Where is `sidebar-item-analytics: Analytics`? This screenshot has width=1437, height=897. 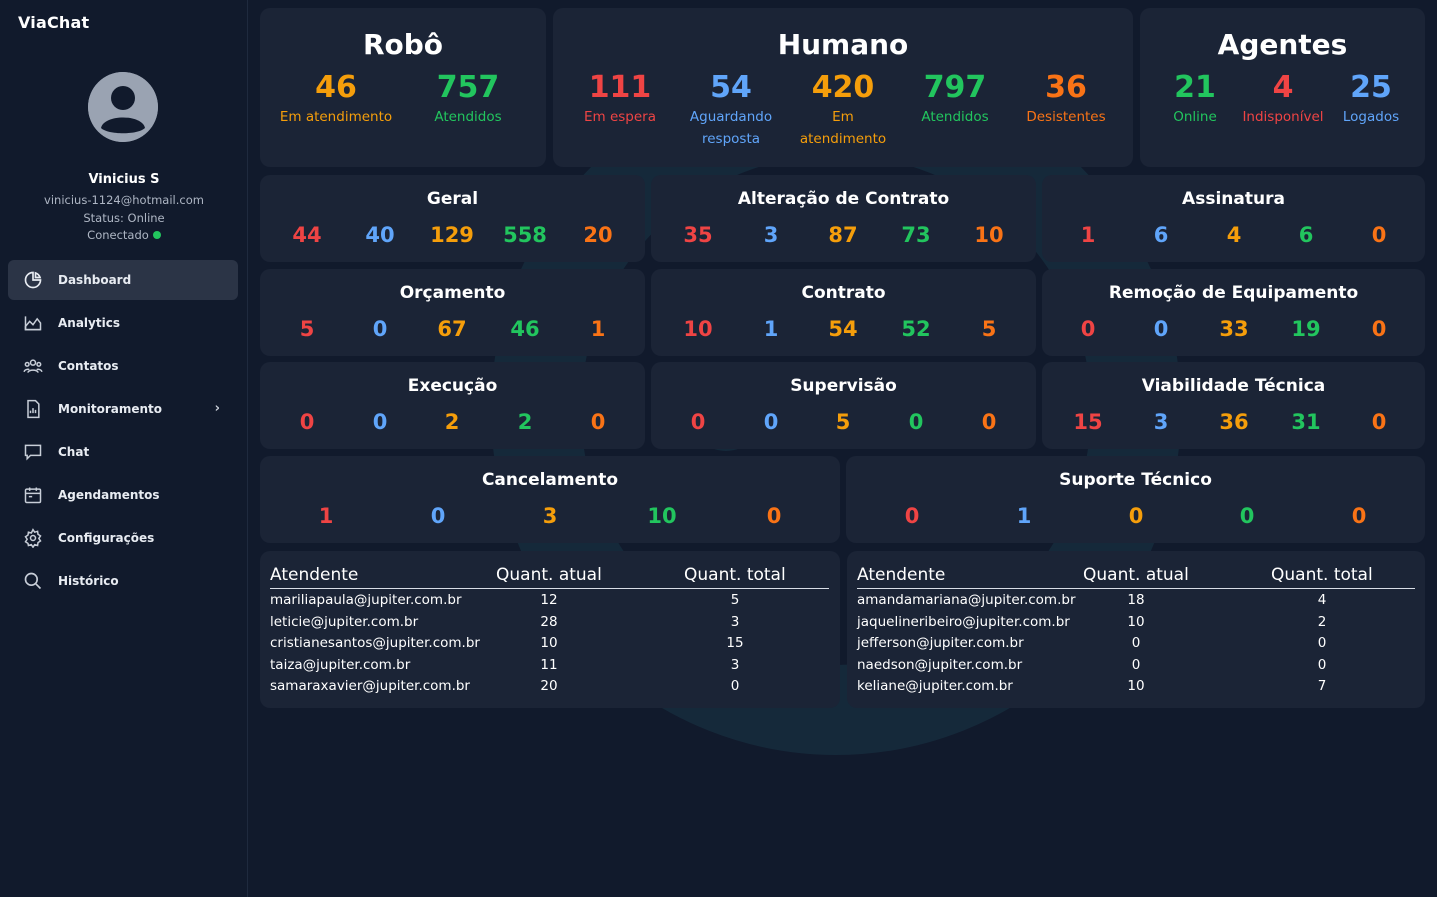
sidebar-item-analytics: Analytics is located at coordinates (123, 323).